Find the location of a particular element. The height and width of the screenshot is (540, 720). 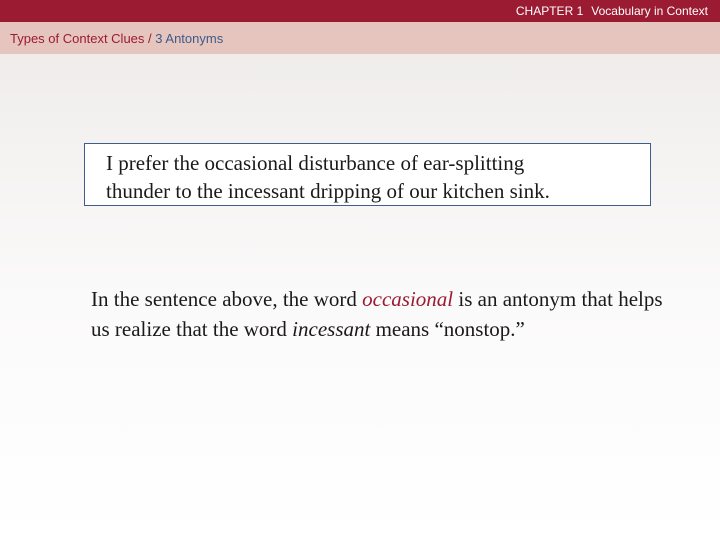

chapter-title: Vocabulary in Context is located at coordinates (649, 11).